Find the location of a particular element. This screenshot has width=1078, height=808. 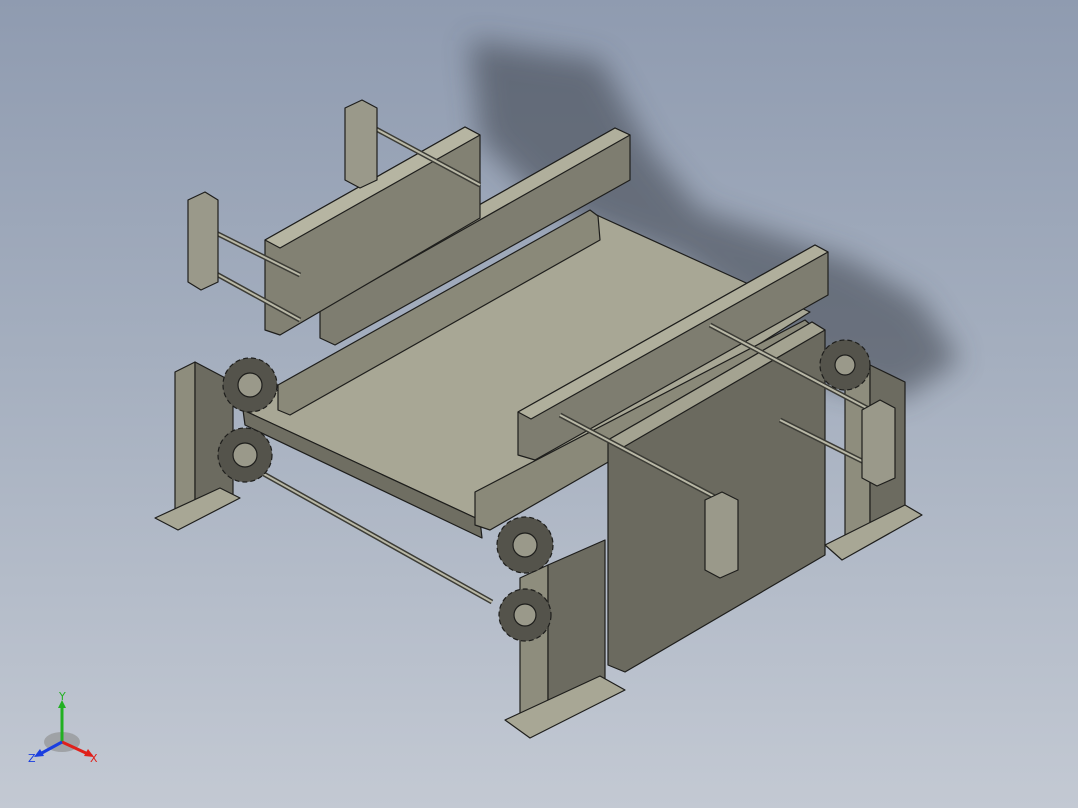

coordinate-triad-icon: Y X Z is located at coordinates (63, 728).